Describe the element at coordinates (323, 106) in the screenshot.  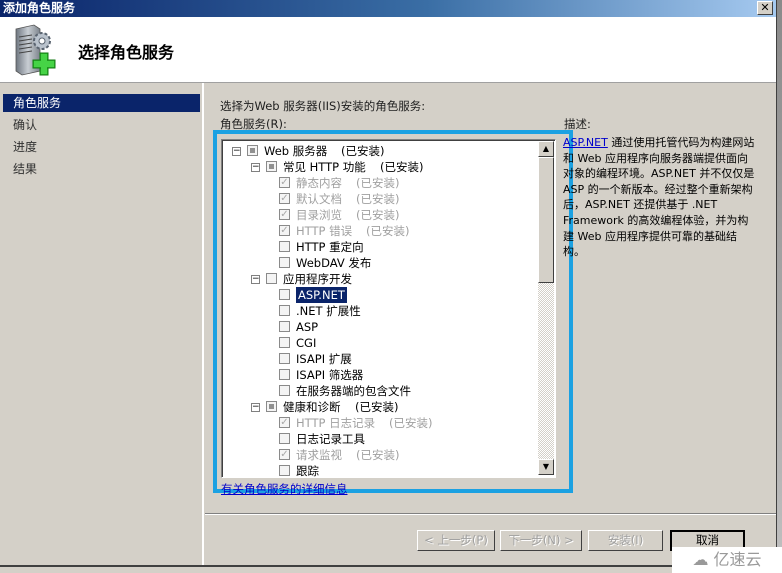
I see `instruction-text: 选择为Web 服务器(IIS)安装的角色服务:` at that location.